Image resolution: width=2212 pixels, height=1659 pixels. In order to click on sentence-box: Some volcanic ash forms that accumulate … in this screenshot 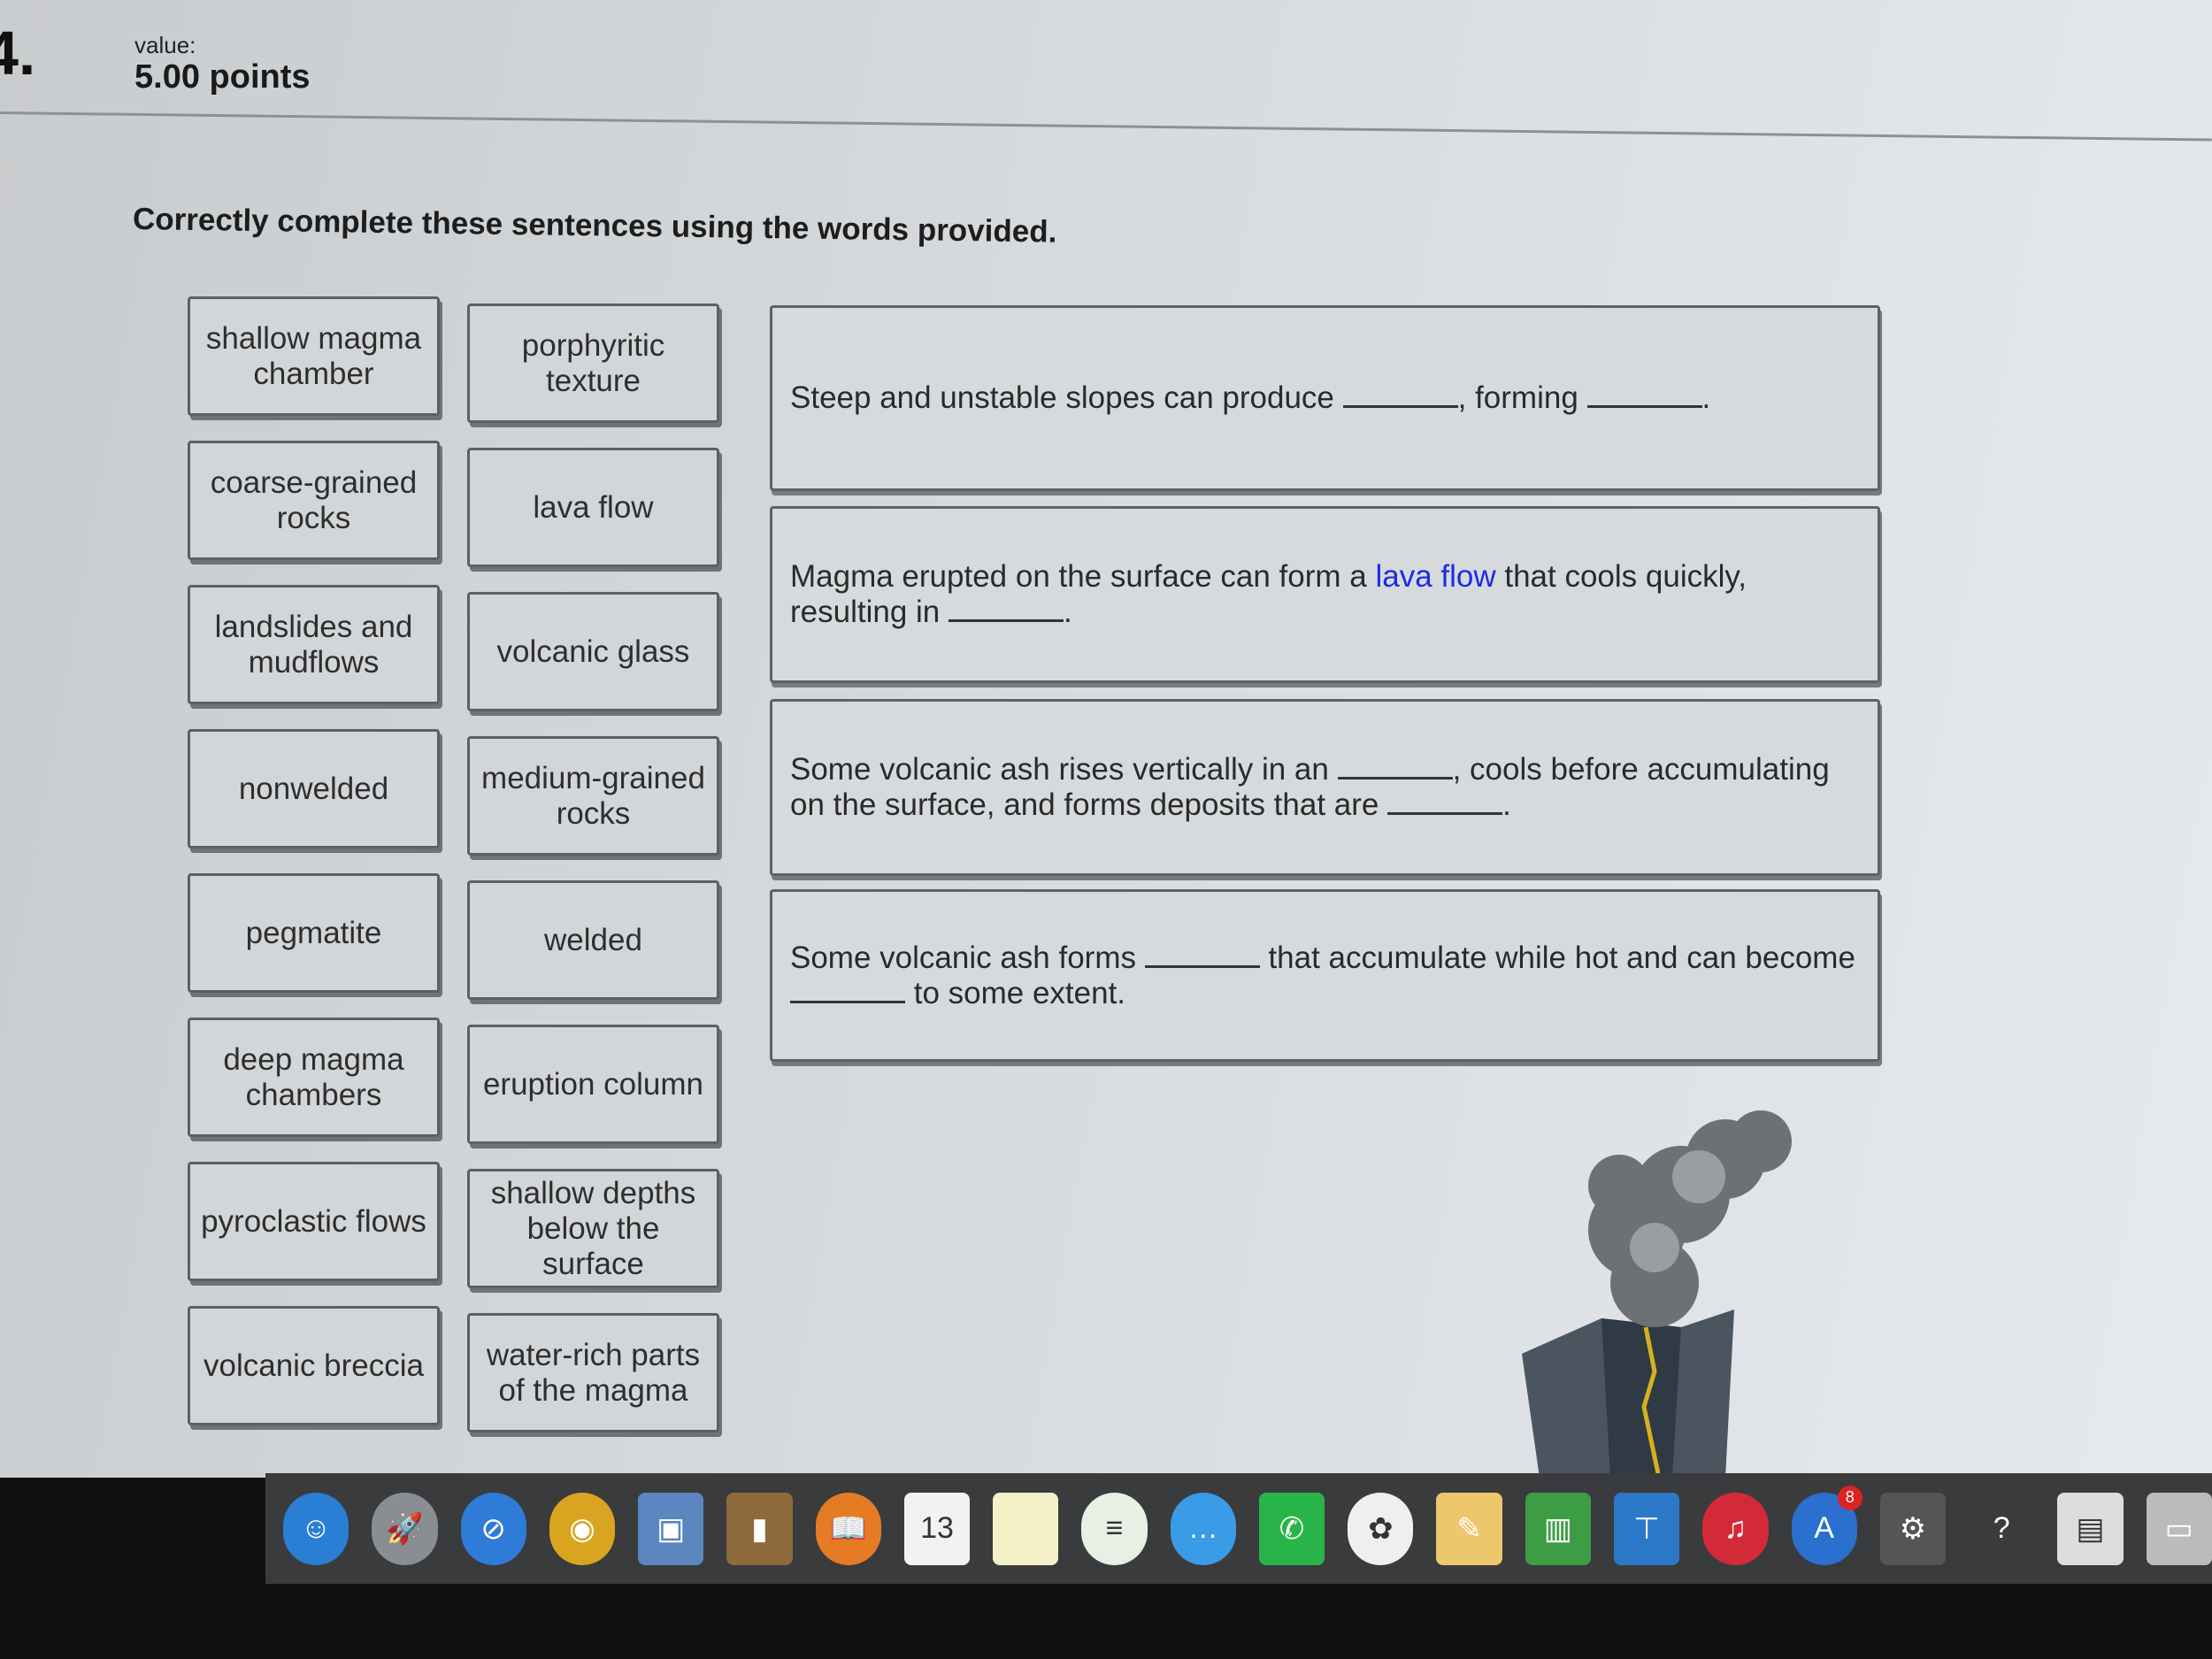, I will do `click(1325, 975)`.